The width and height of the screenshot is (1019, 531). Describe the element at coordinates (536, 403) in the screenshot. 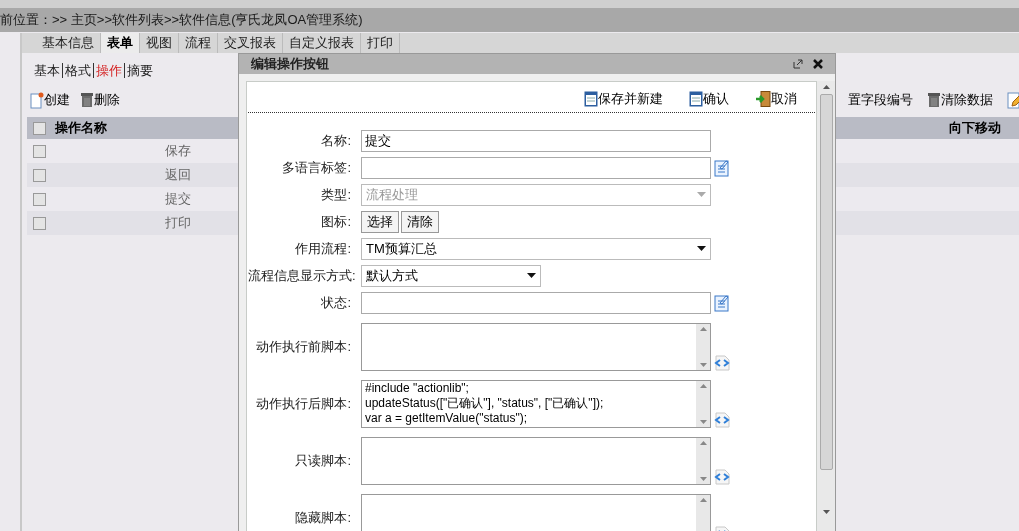

I see `script-textarea: #include "actionlib"; updateStatus(["已确认"], "status", ["已确认"]); var a = getItemValue("status");` at that location.